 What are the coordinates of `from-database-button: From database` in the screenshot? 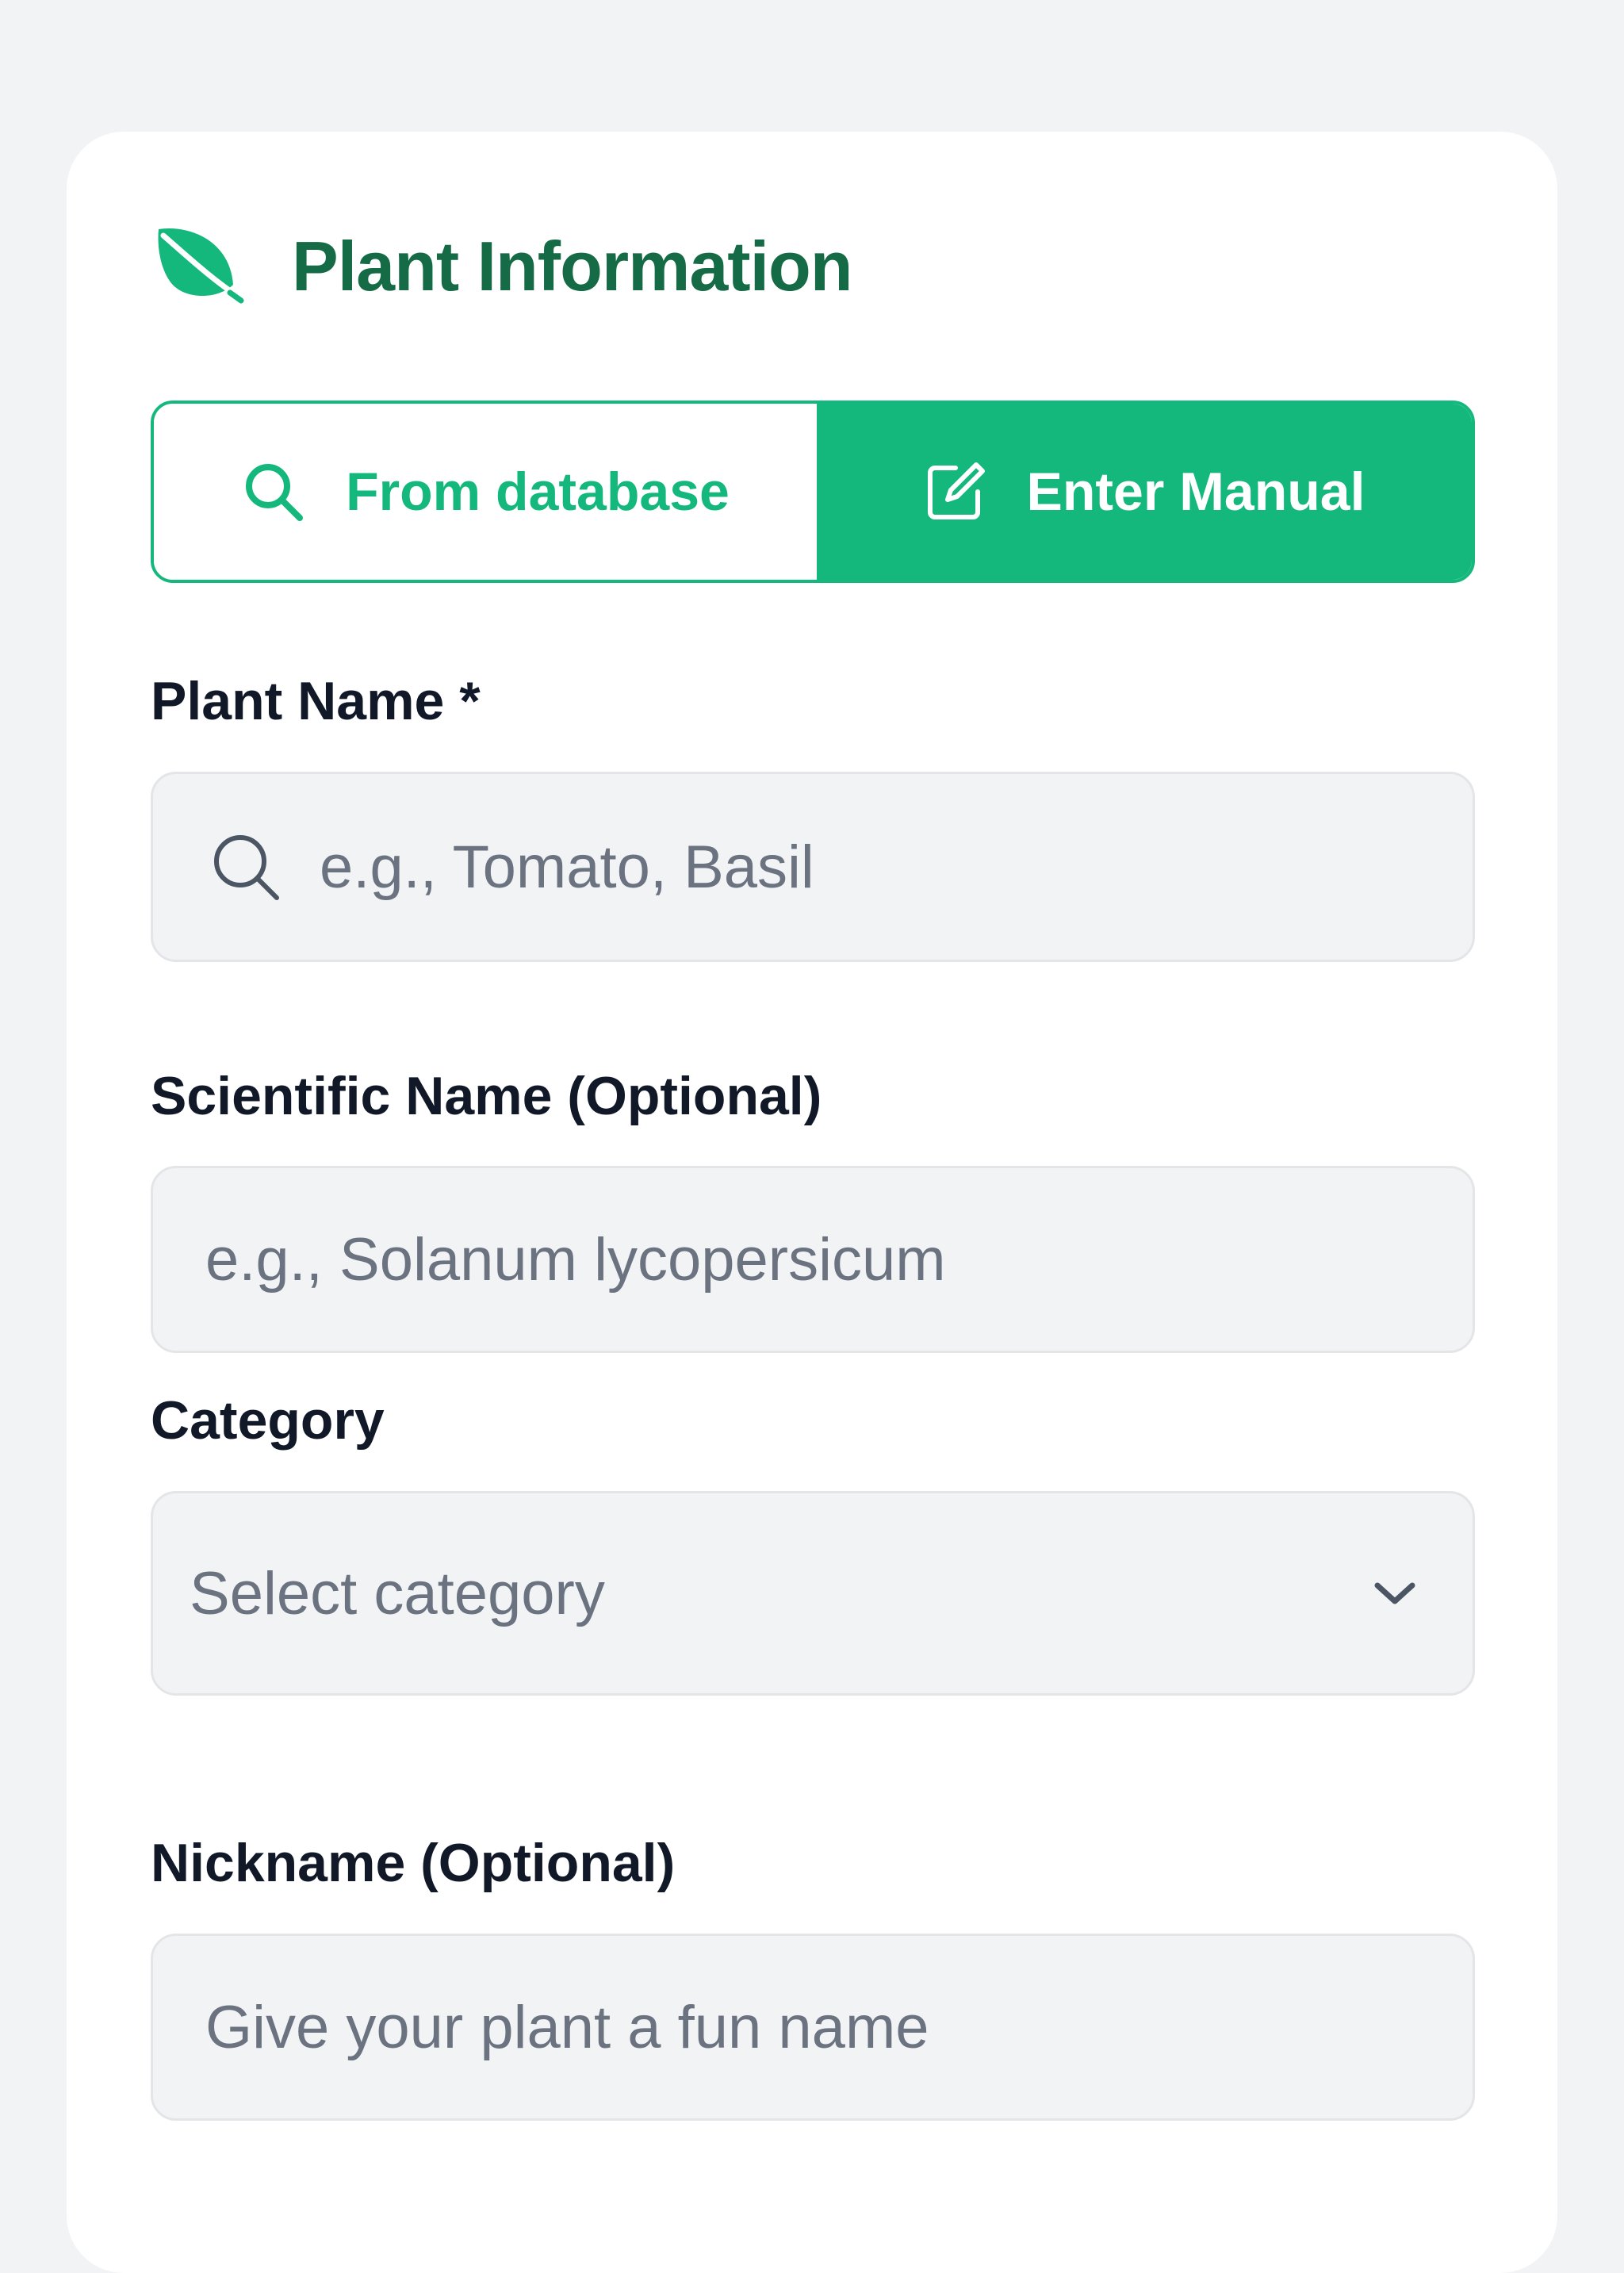 It's located at (485, 492).